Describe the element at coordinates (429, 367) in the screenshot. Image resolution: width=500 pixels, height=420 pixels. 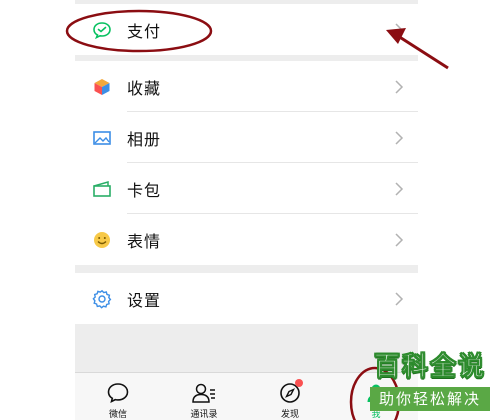
I see `watermark-title: 百科全说` at that location.